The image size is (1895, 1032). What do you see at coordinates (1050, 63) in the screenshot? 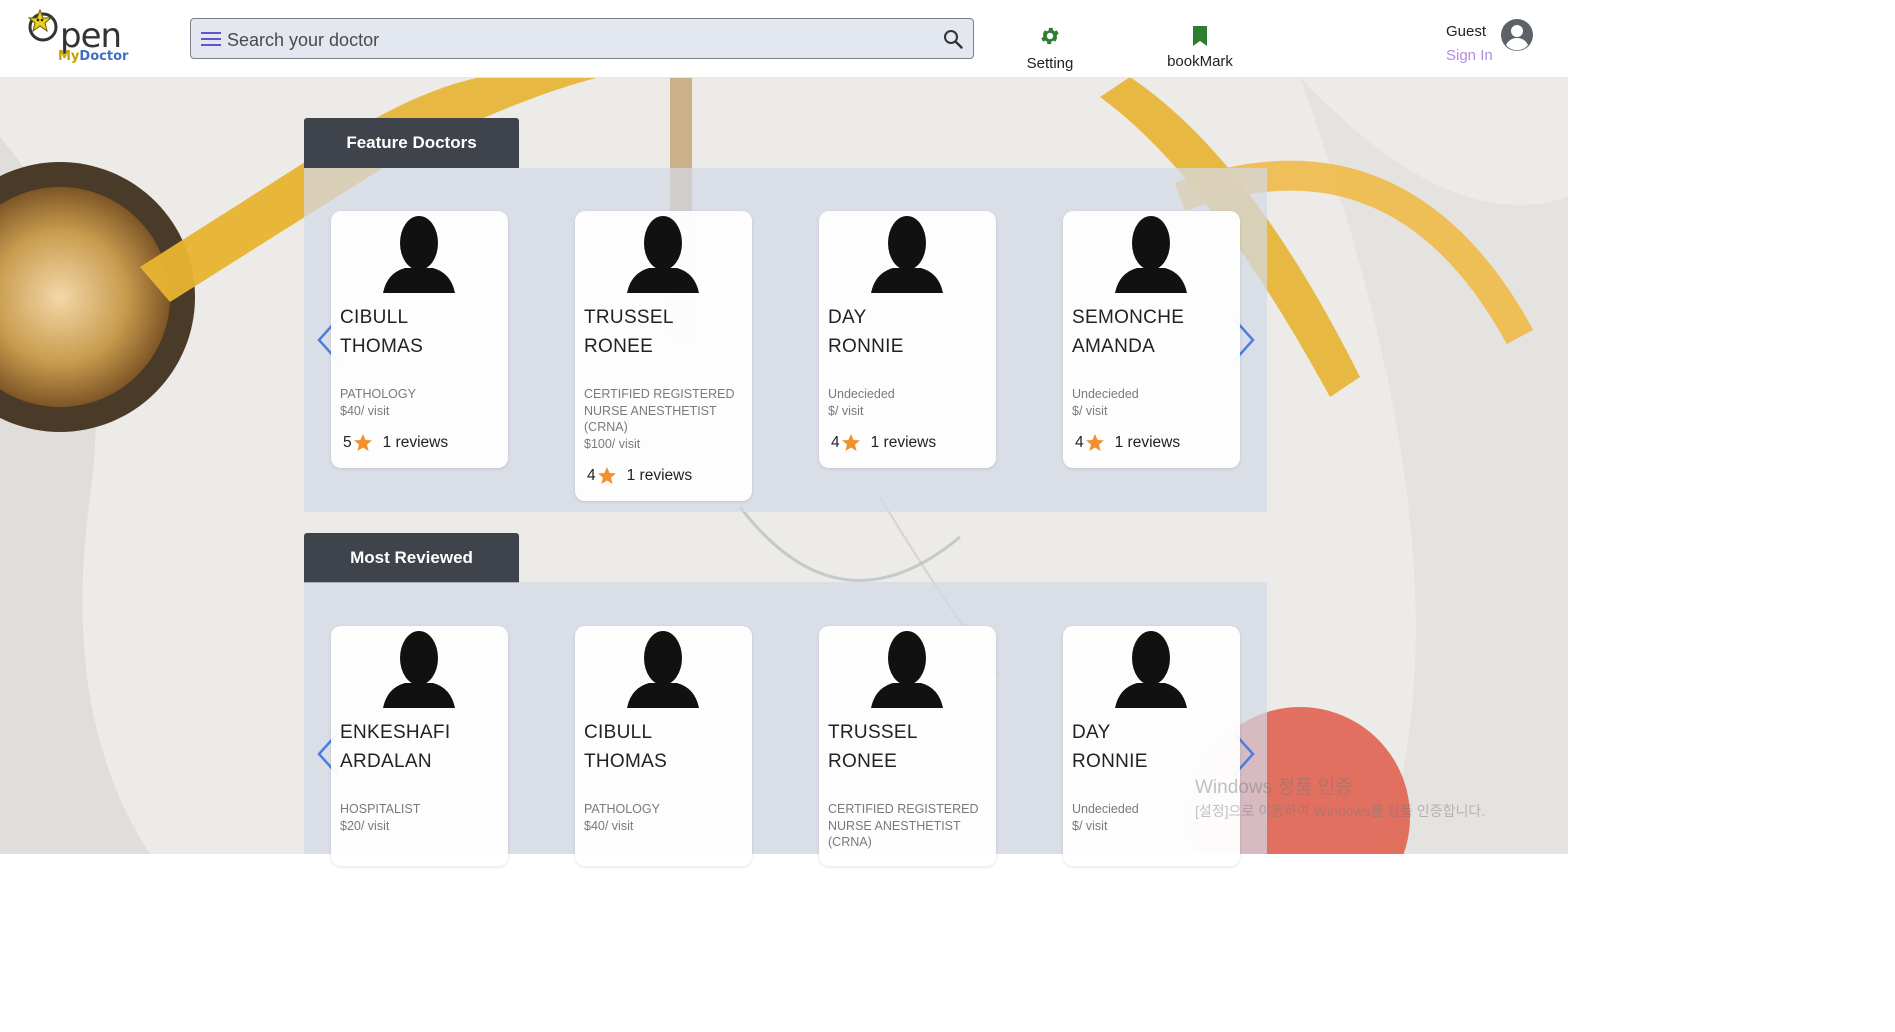
I see `setting-label: Setting` at bounding box center [1050, 63].